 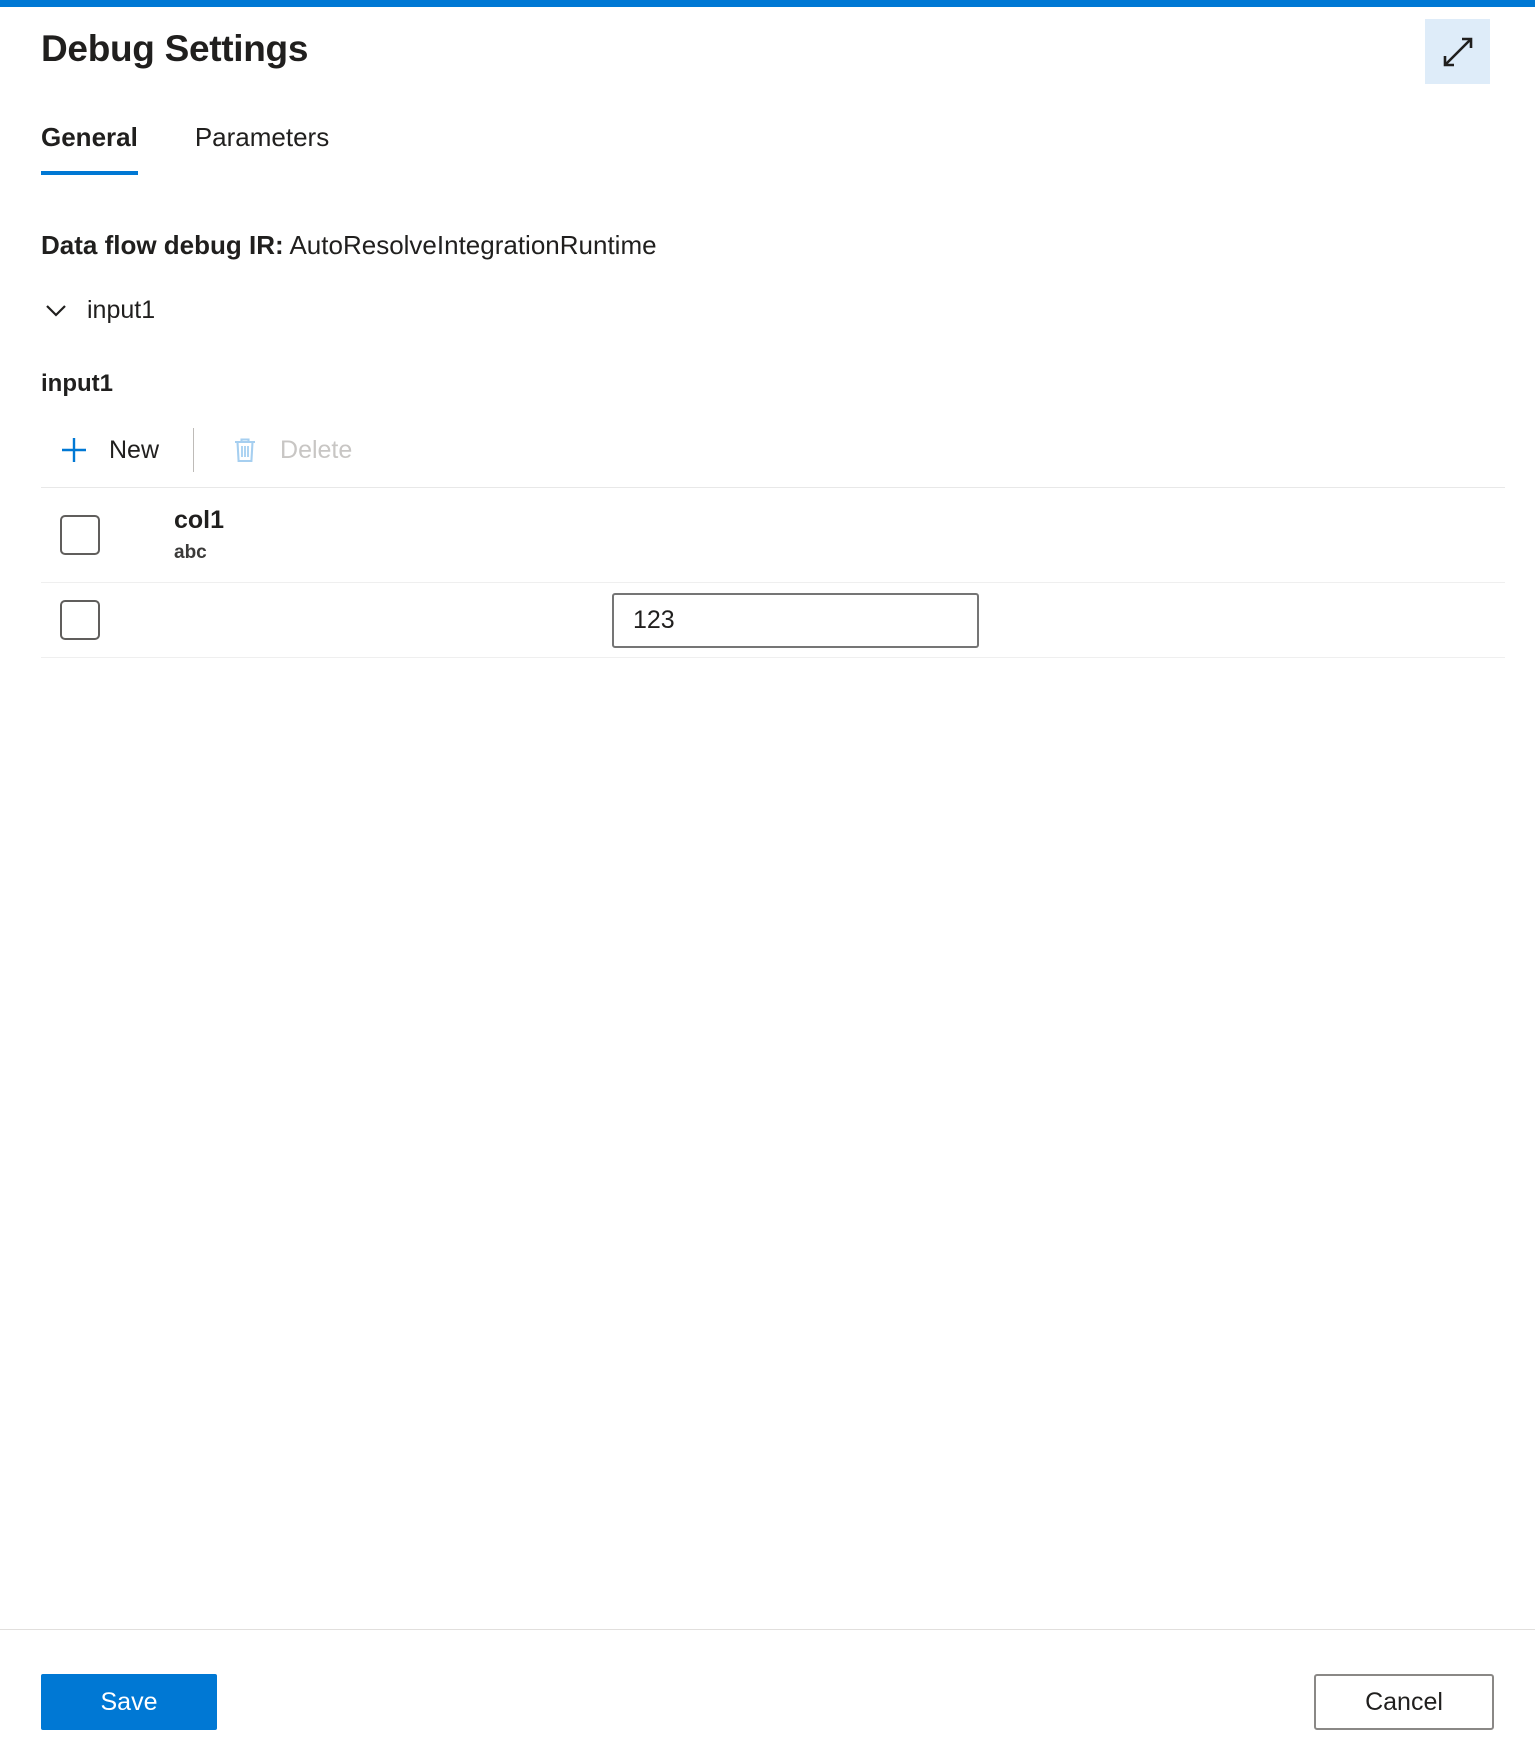 What do you see at coordinates (162, 245) in the screenshot?
I see `data-flow-debug-ir-label: Data flow debug IR:` at bounding box center [162, 245].